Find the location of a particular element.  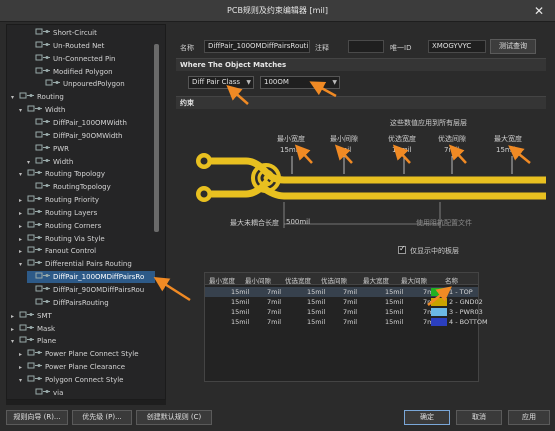

arrow-to-scope is located at coordinates (237, 95).